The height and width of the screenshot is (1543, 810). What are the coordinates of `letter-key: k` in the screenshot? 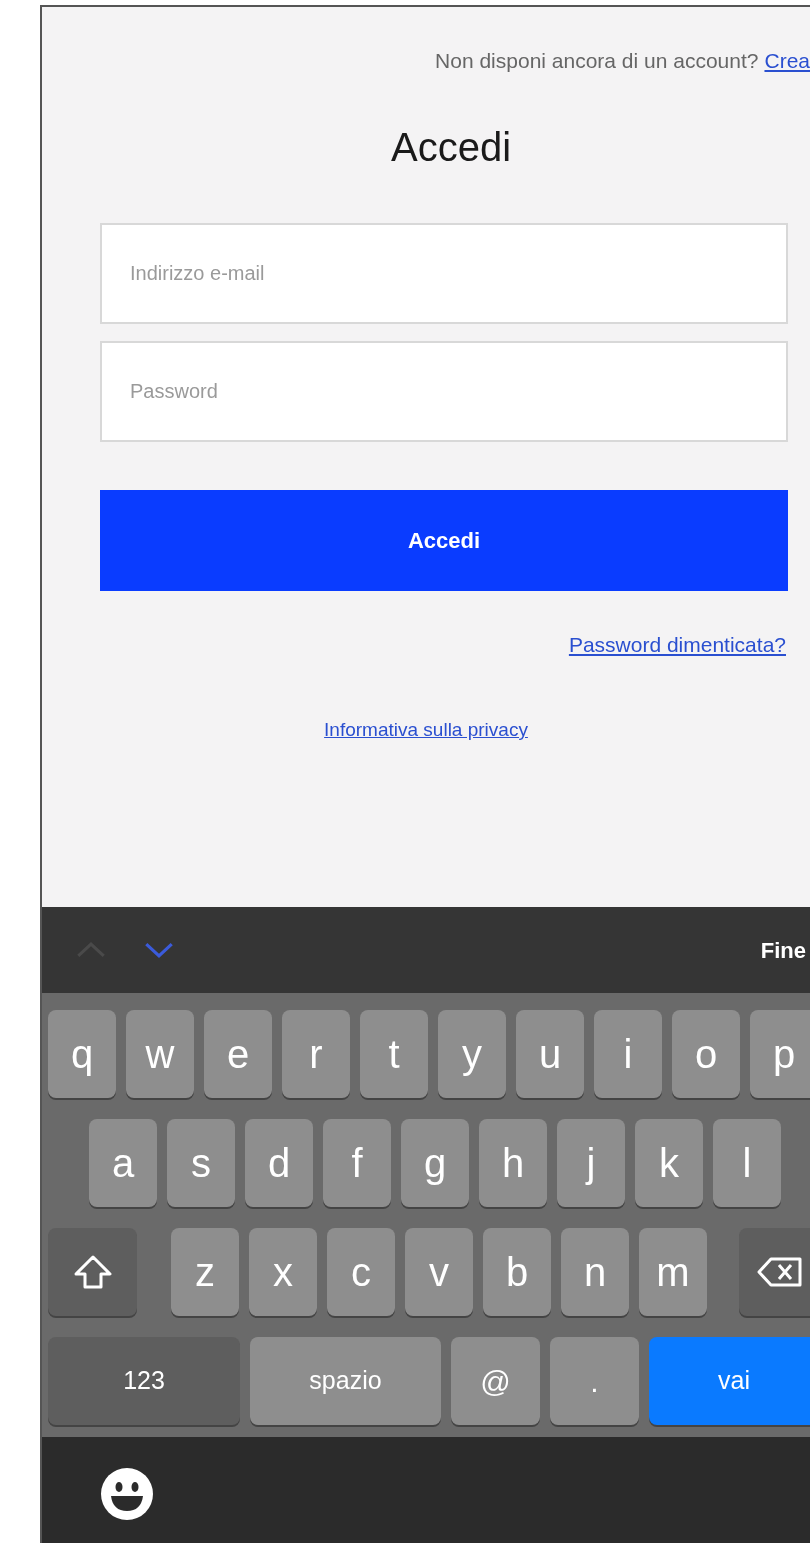 It's located at (669, 1163).